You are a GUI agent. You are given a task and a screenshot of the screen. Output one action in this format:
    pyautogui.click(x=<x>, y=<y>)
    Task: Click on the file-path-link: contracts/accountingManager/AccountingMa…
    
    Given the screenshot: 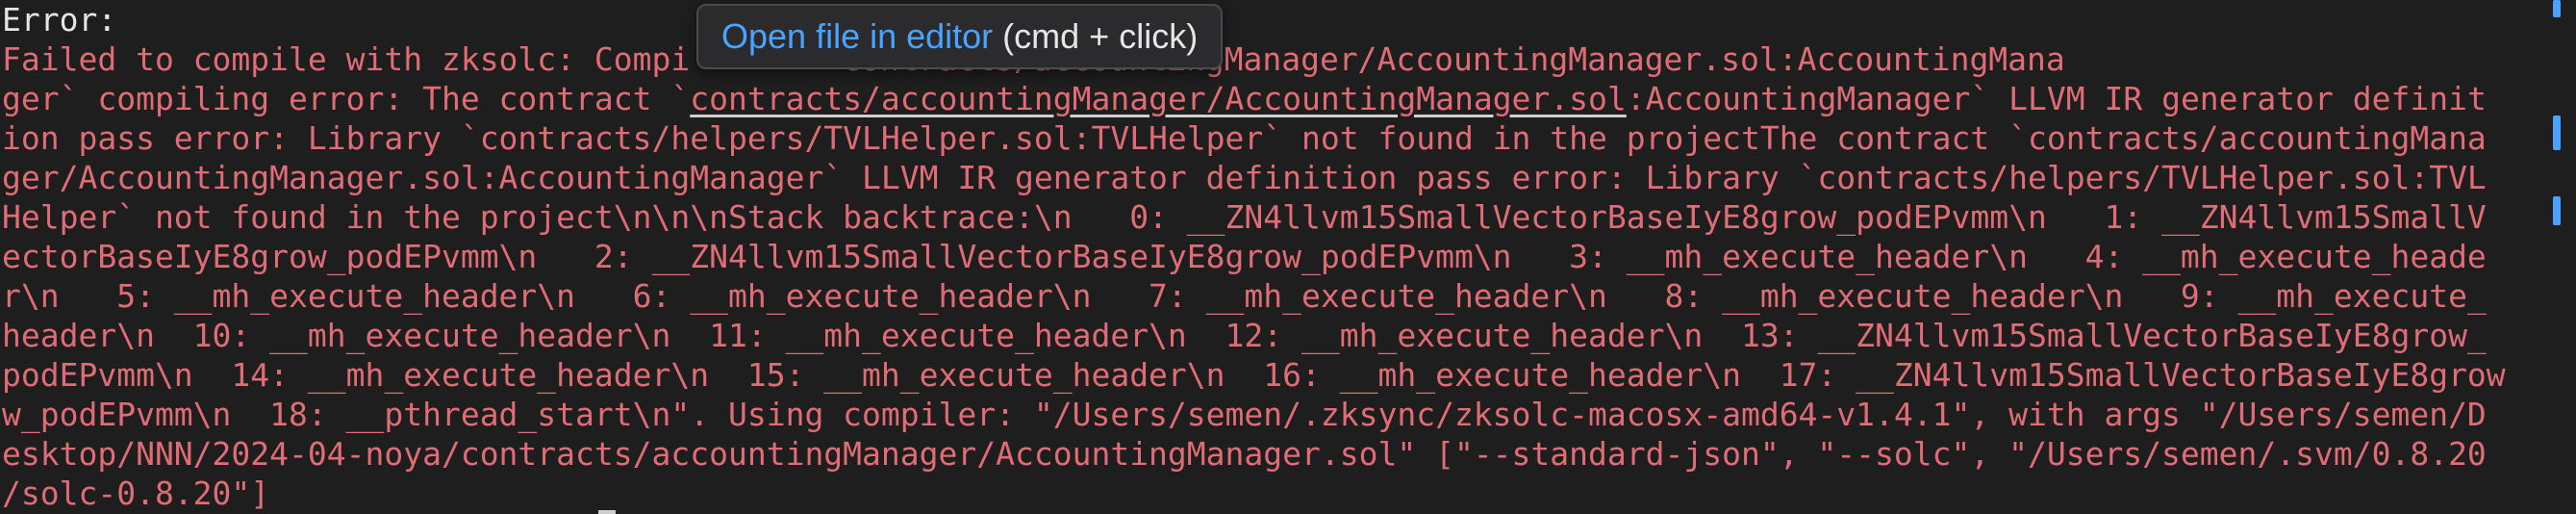 What is the action you would take?
    pyautogui.click(x=1159, y=98)
    